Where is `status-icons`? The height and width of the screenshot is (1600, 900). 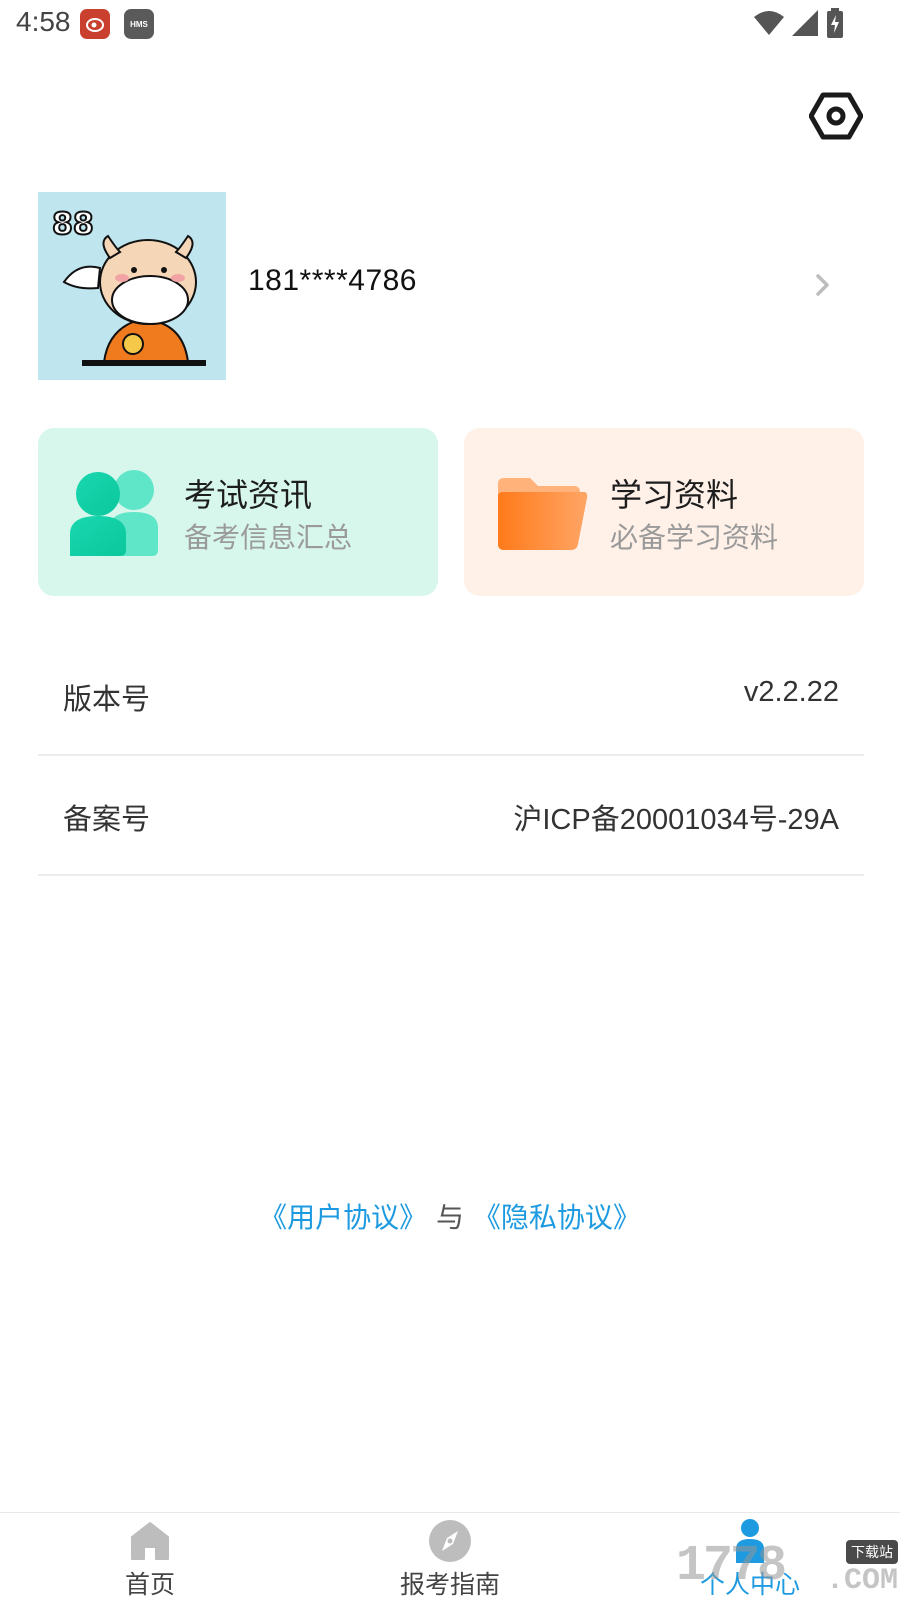
status-icons is located at coordinates (799, 23).